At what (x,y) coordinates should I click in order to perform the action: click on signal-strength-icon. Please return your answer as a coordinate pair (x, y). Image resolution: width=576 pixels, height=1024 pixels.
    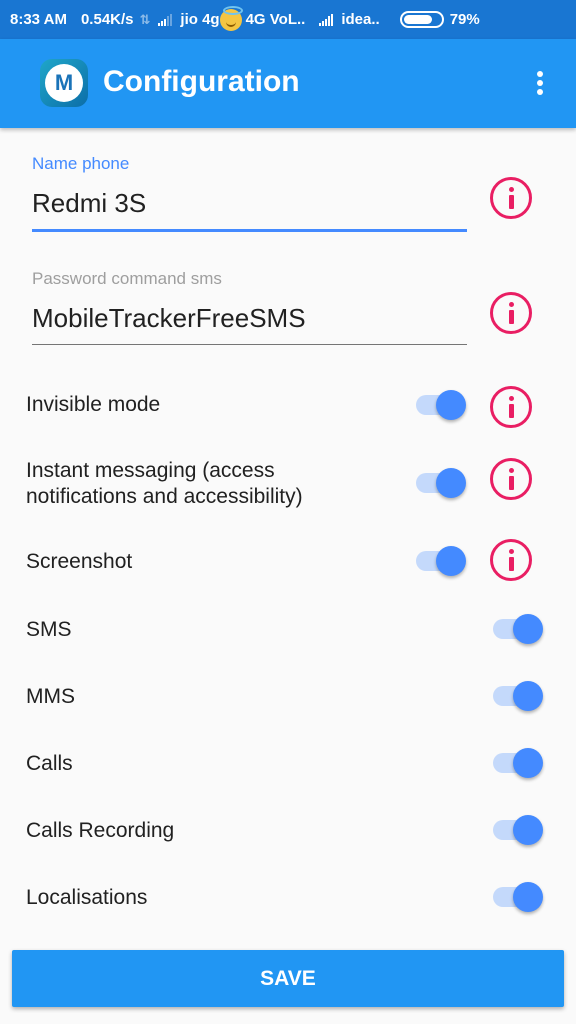
    Looking at the image, I should click on (165, 19).